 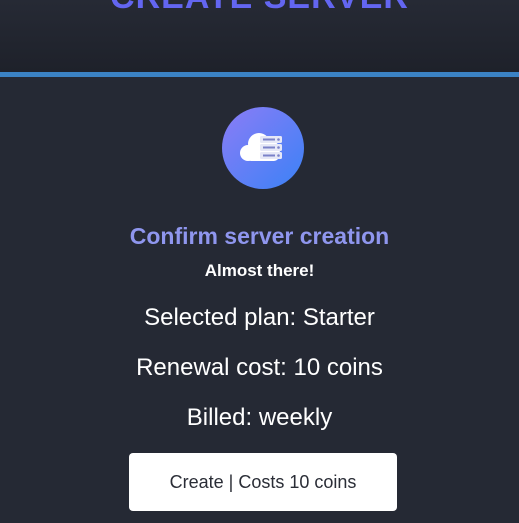 I want to click on confirm-subtitle: Almost there!, so click(x=259, y=270).